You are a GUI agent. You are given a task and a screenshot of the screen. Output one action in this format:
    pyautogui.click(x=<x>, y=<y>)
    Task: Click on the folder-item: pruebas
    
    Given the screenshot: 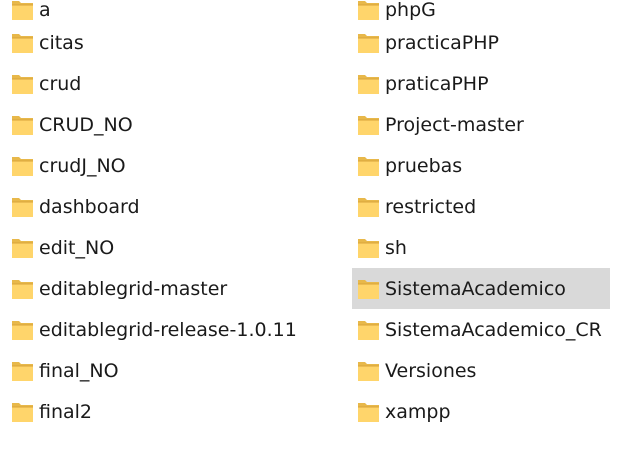 What is the action you would take?
    pyautogui.click(x=496, y=165)
    